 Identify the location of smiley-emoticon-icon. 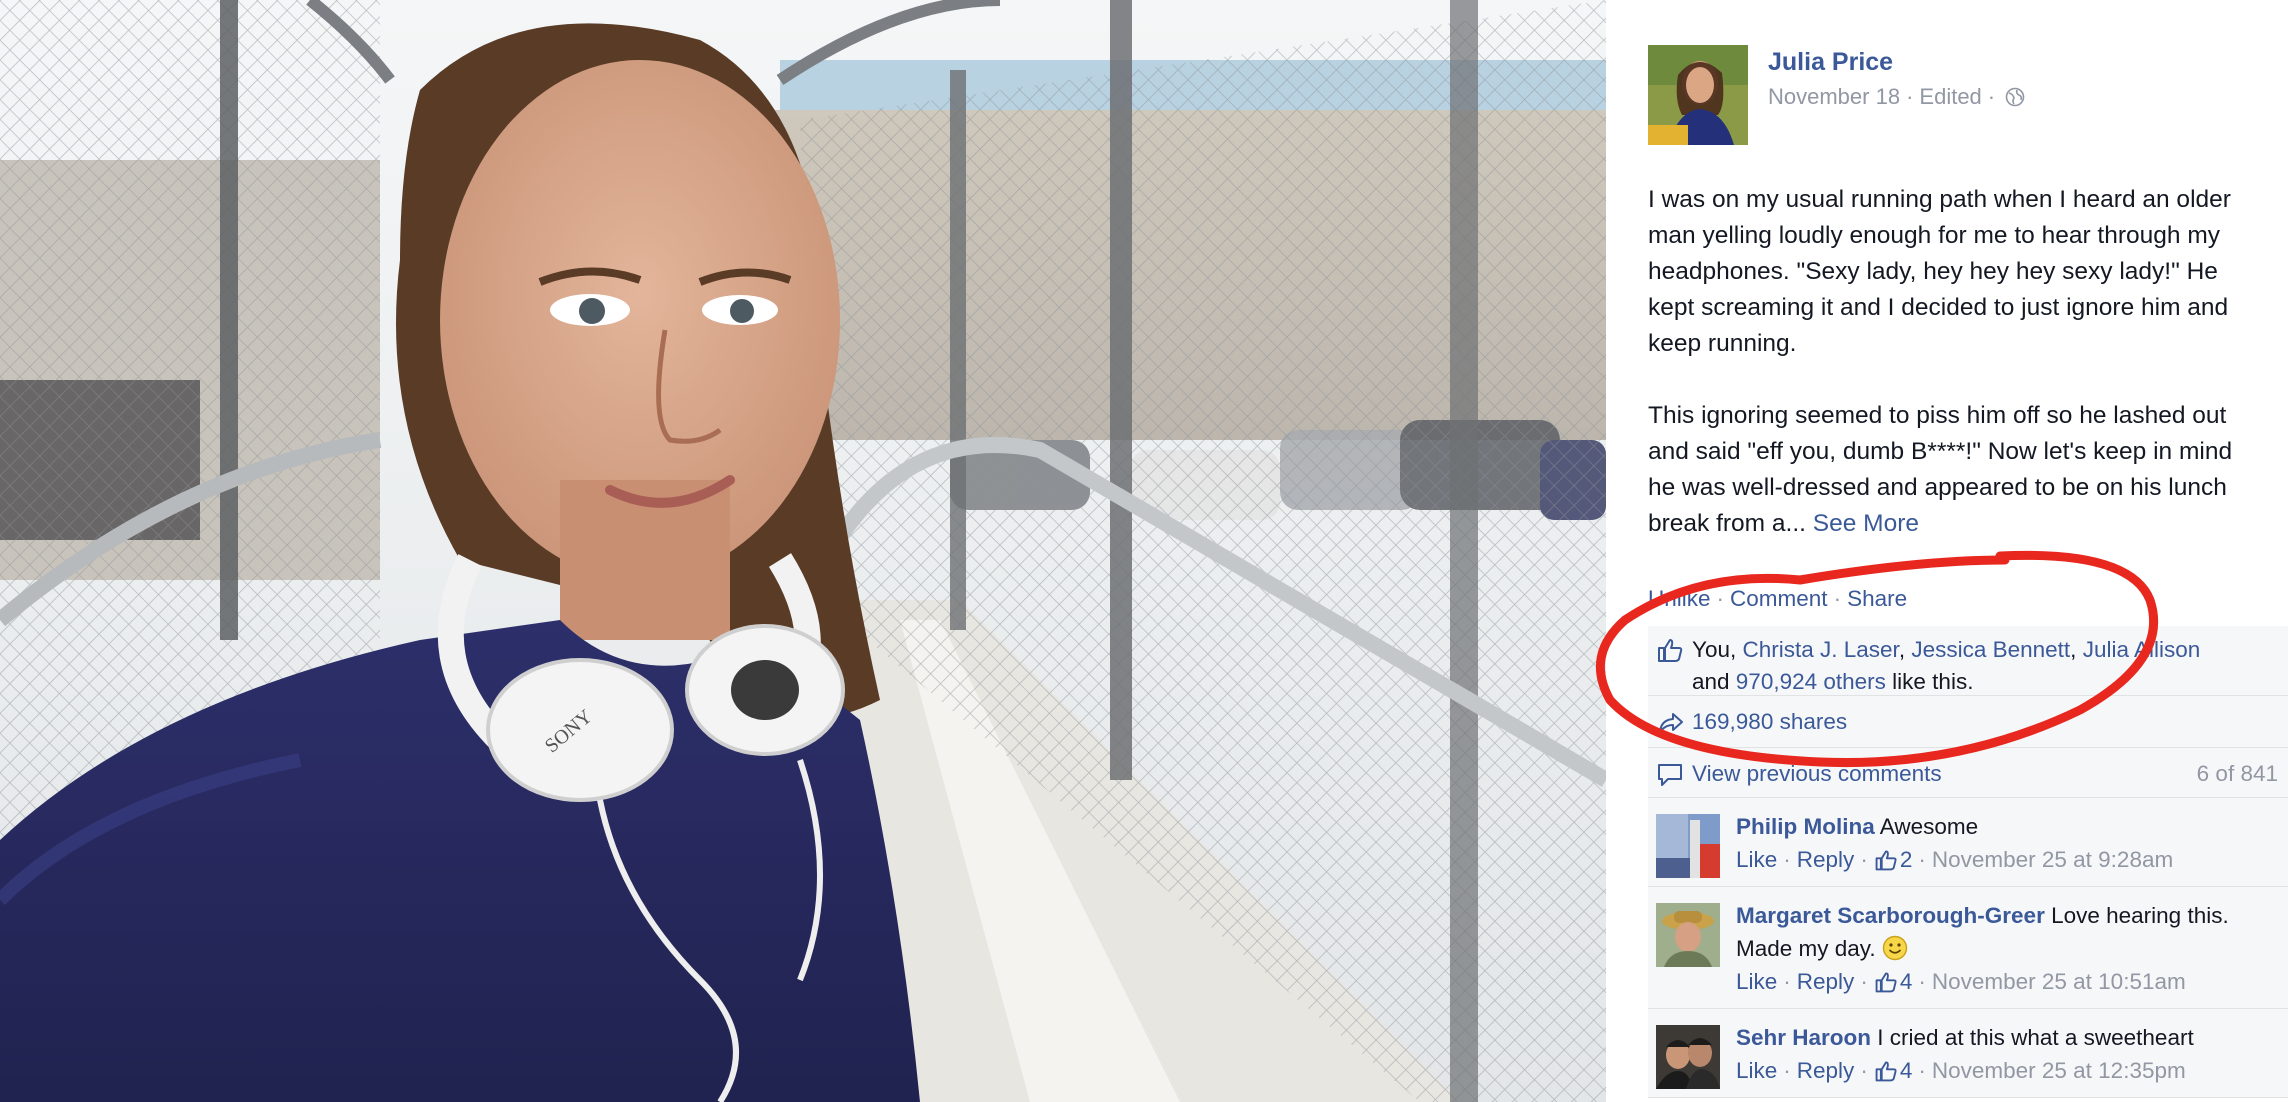
(1895, 948).